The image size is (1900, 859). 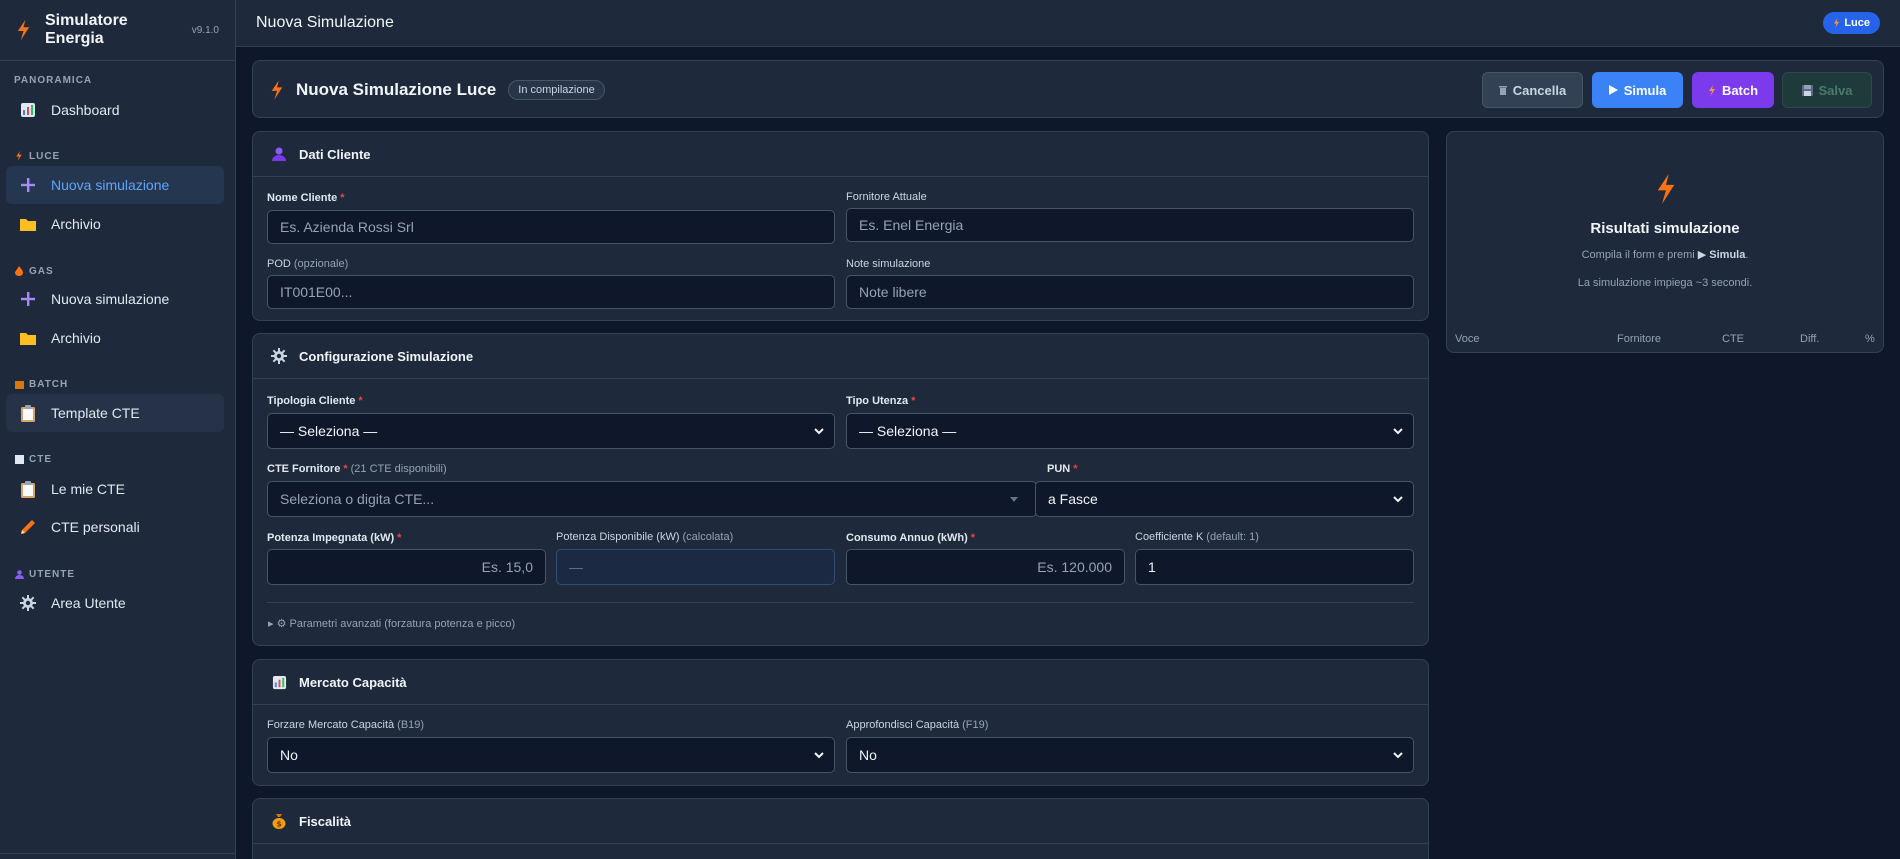 What do you see at coordinates (840, 828) in the screenshot?
I see `fiscalita-card: $ Fiscalità` at bounding box center [840, 828].